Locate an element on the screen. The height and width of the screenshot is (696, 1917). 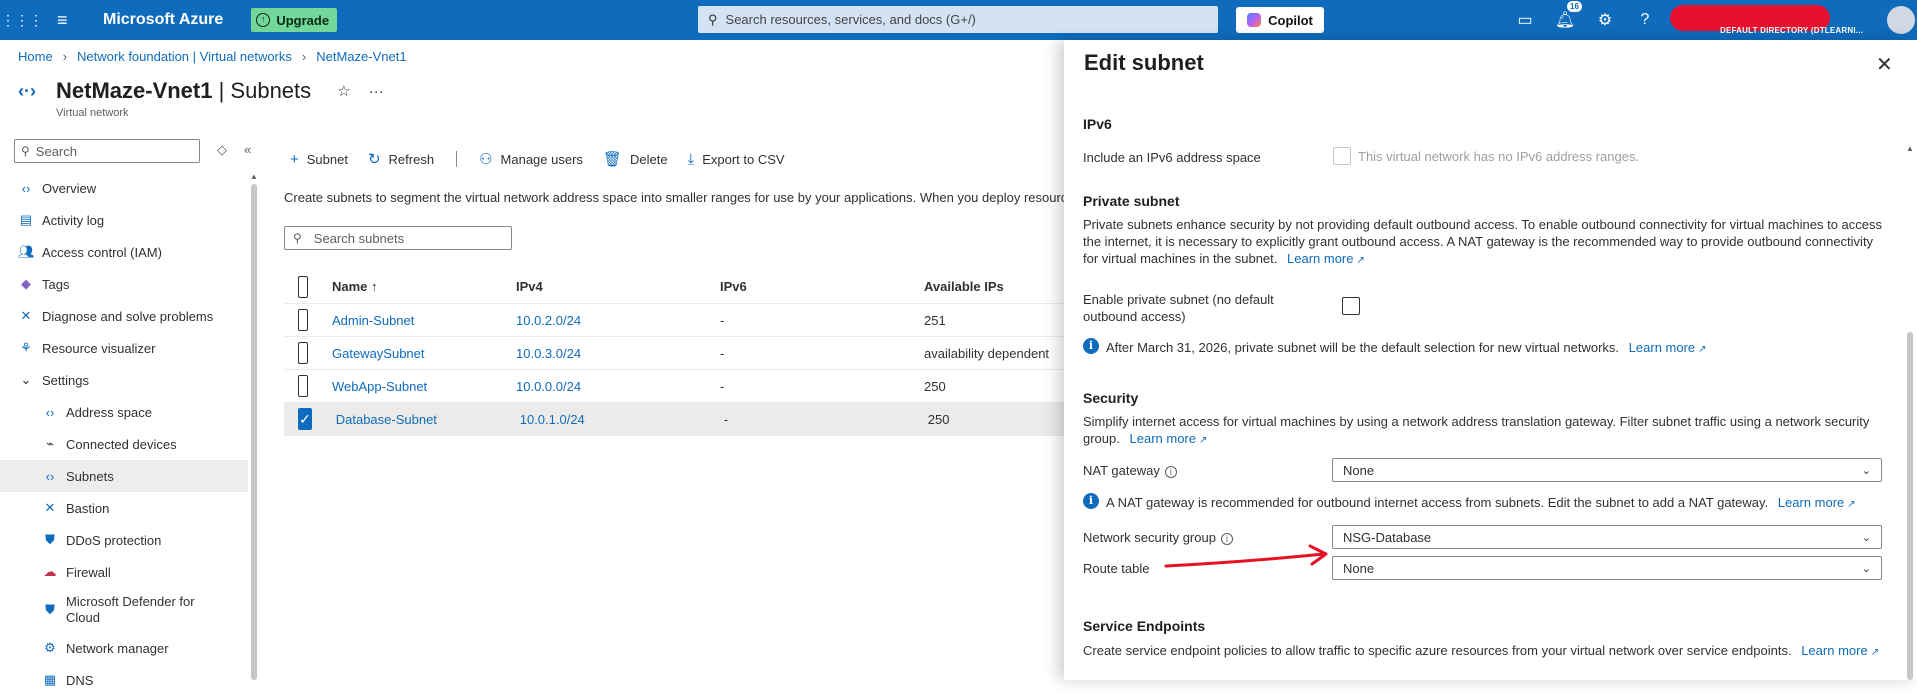
subnet-name-link: Admin-Subnet is located at coordinates (424, 320).